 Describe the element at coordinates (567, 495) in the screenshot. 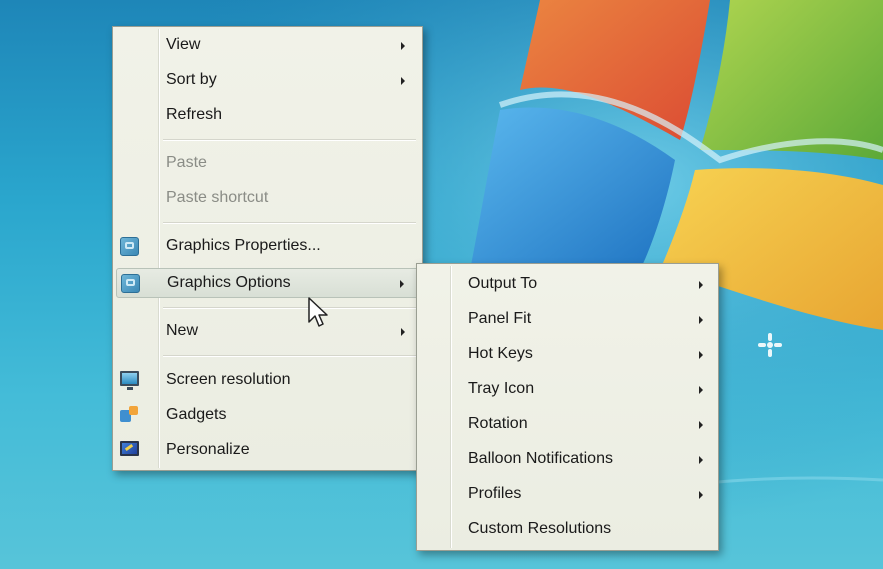

I see `submenu-item-profiles: Profiles` at that location.